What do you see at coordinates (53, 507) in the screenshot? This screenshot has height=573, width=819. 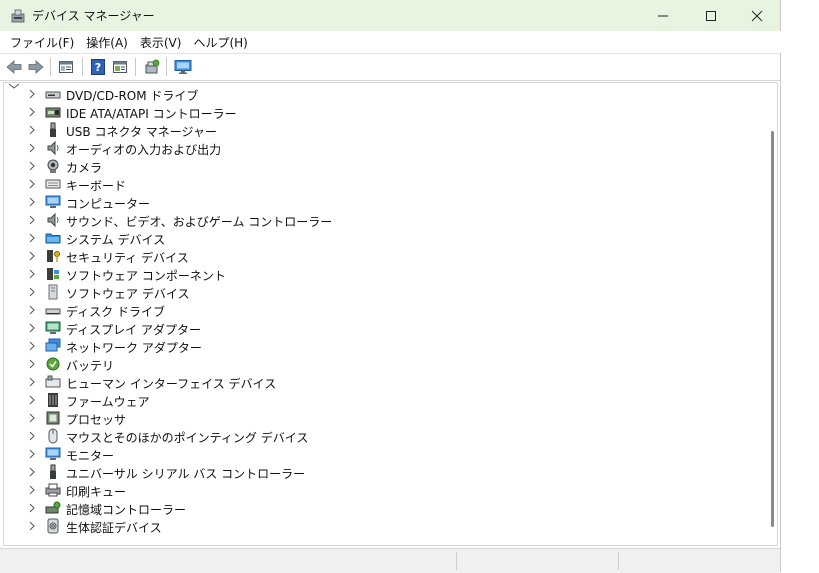 I see `storage-controller-icon` at bounding box center [53, 507].